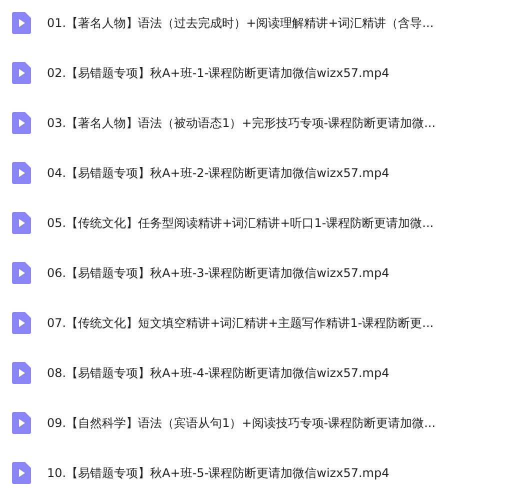 The height and width of the screenshot is (496, 510). Describe the element at coordinates (218, 173) in the screenshot. I see `file-name: 04.【易错题专项】秋A+班-2-课程防断更请加微信wizx57.mp4` at that location.